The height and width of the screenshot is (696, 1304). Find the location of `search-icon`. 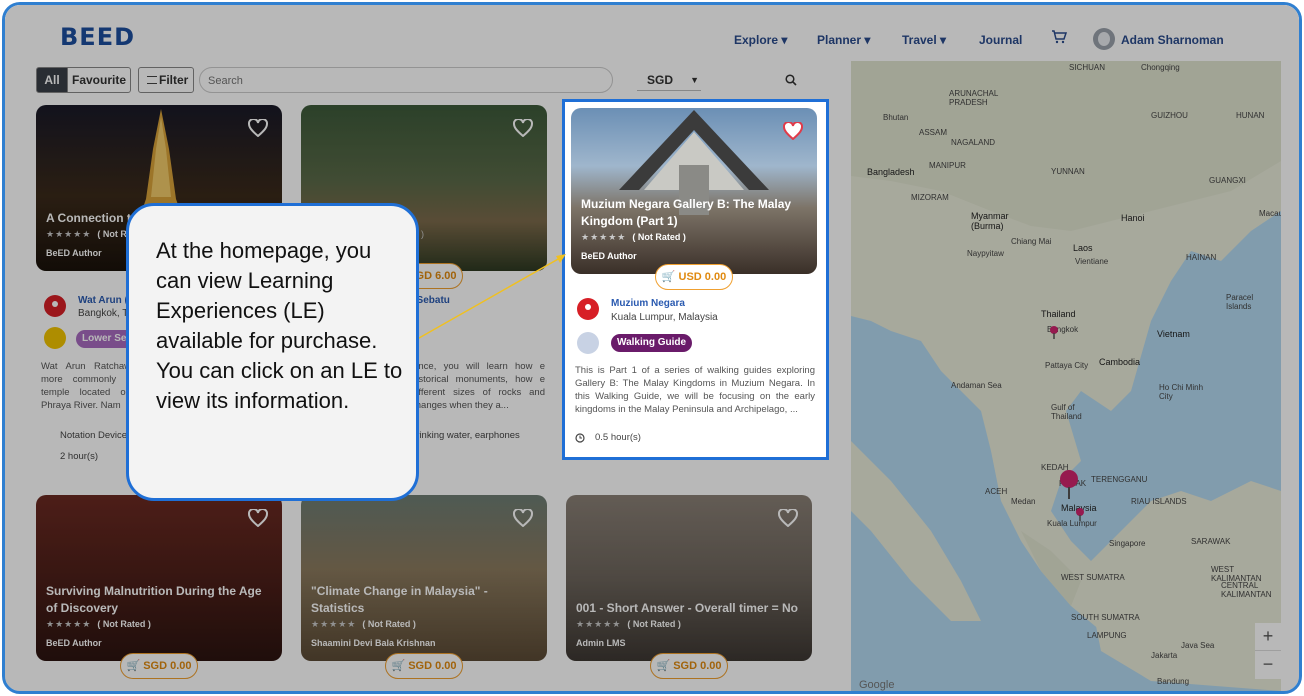

search-icon is located at coordinates (791, 80).